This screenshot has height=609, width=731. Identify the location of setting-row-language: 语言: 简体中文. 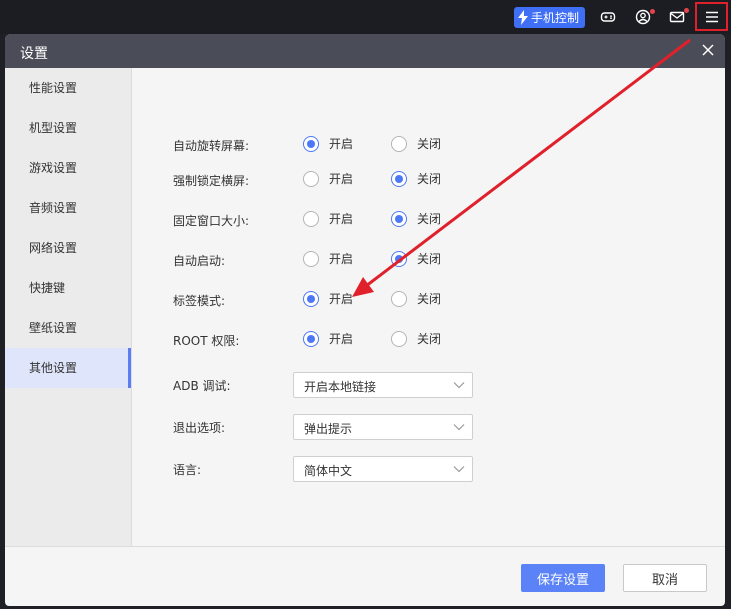
(429, 469).